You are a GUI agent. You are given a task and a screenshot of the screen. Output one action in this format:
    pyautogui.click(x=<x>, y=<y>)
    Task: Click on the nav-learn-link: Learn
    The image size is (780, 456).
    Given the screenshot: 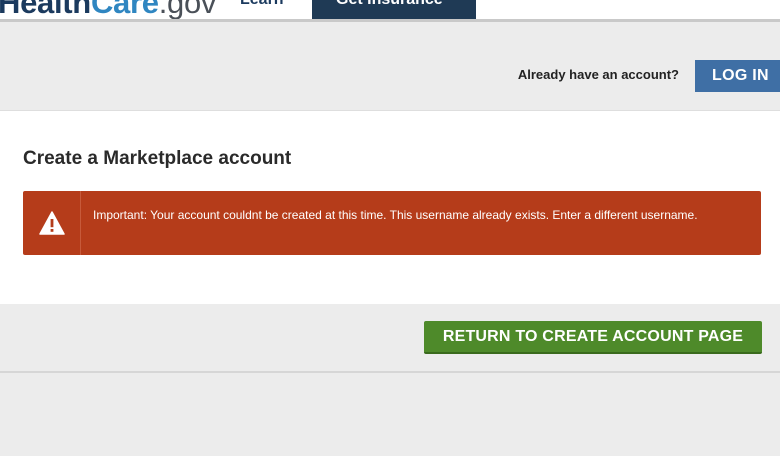 What is the action you would take?
    pyautogui.click(x=262, y=5)
    